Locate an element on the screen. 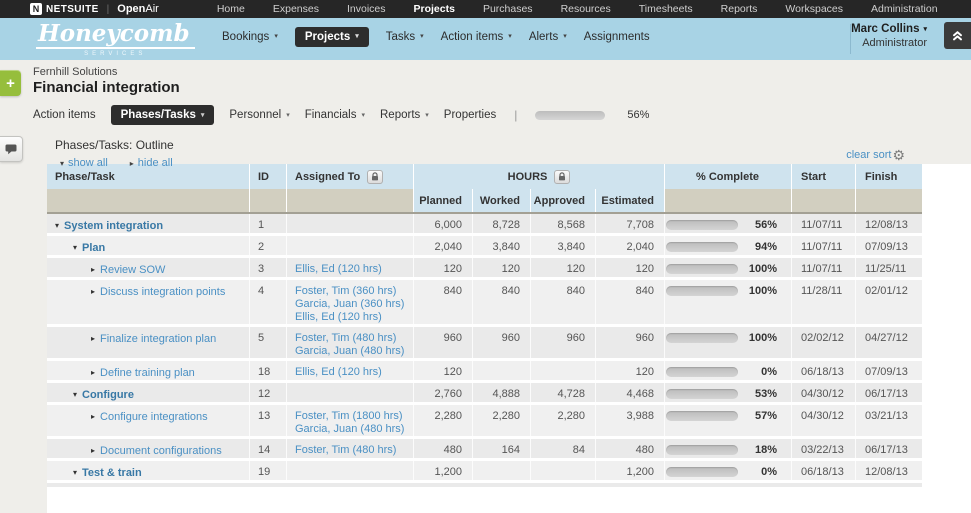 Image resolution: width=971 pixels, height=513 pixels. hide-all-link: ▸ hide all is located at coordinates (151, 163).